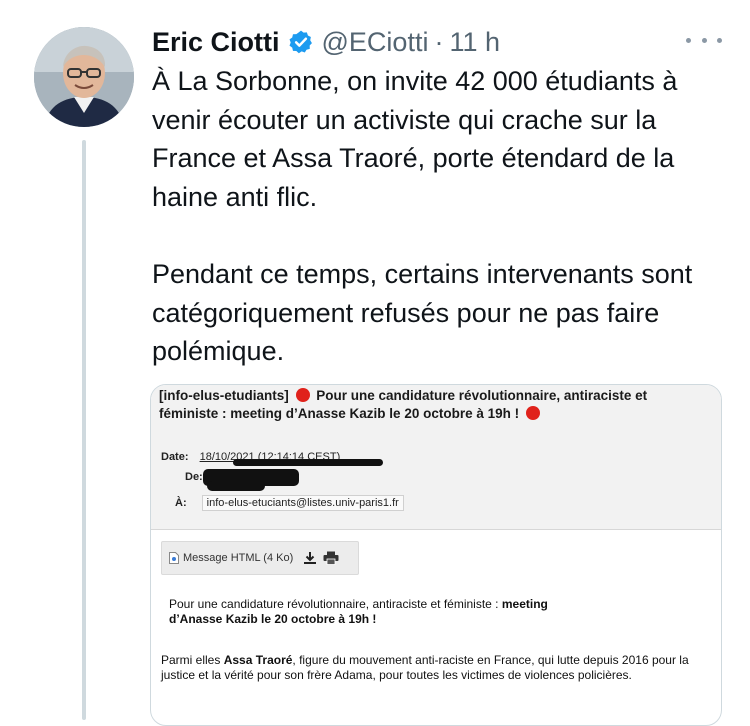 Image resolution: width=750 pixels, height=726 pixels. I want to click on email-attachment: Message HTML (4 Ko), so click(260, 558).